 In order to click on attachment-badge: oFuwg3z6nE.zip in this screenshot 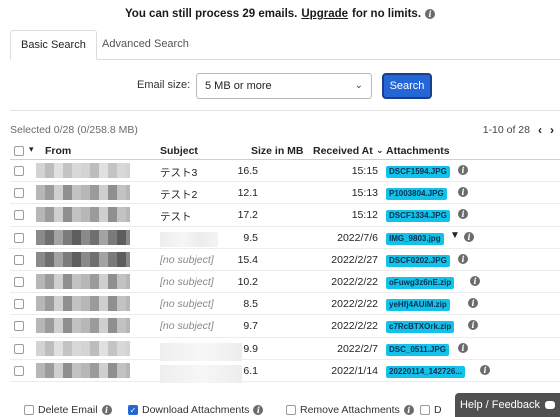, I will do `click(420, 282)`.